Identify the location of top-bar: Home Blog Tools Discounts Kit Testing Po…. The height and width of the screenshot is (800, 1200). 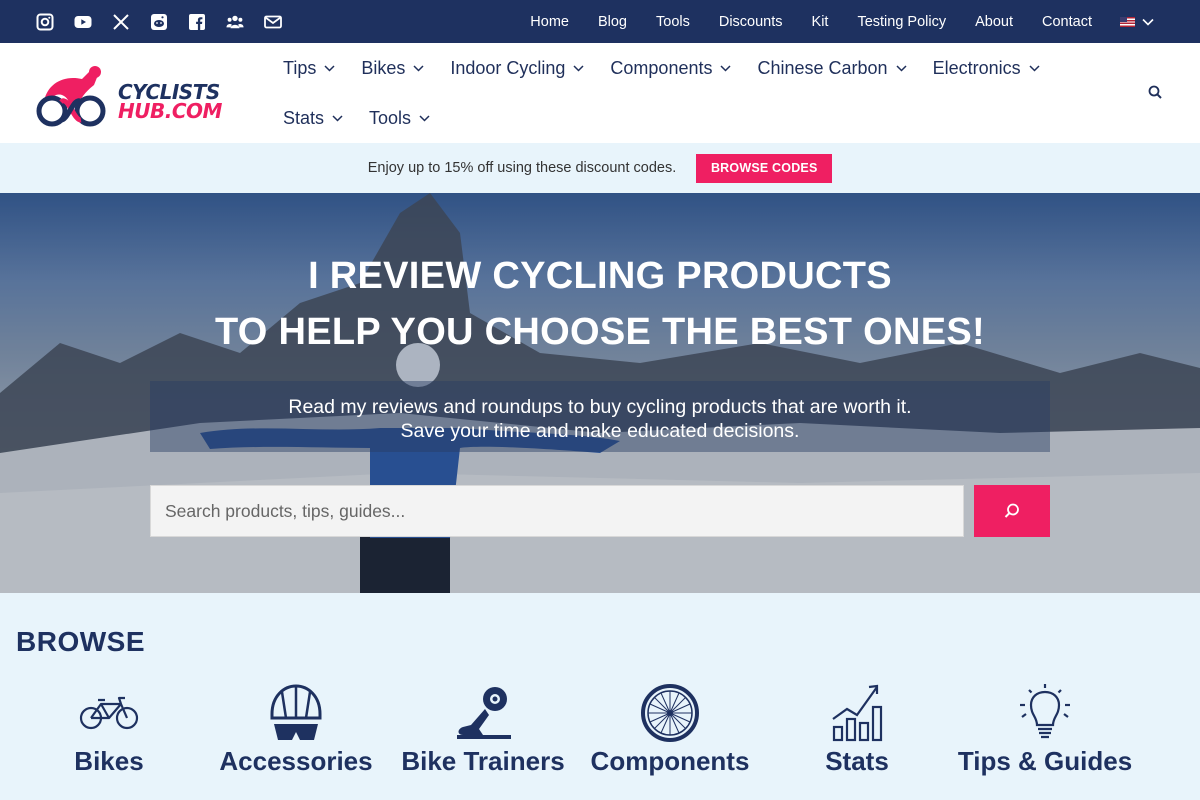
(600, 21).